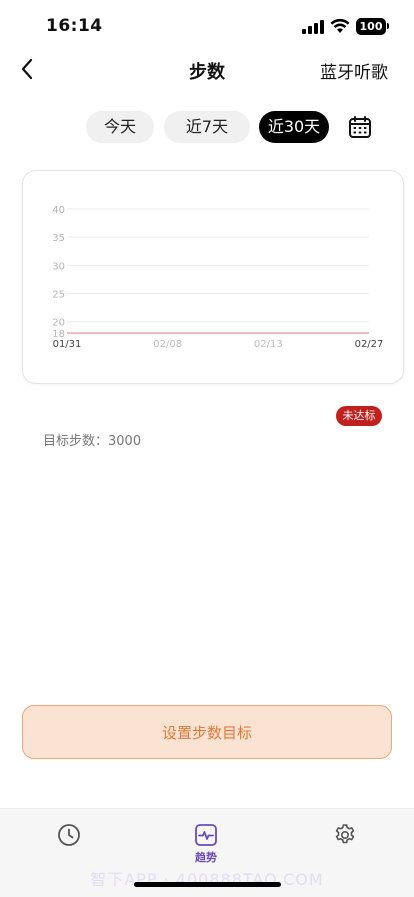  I want to click on battery-cap, so click(388, 26).